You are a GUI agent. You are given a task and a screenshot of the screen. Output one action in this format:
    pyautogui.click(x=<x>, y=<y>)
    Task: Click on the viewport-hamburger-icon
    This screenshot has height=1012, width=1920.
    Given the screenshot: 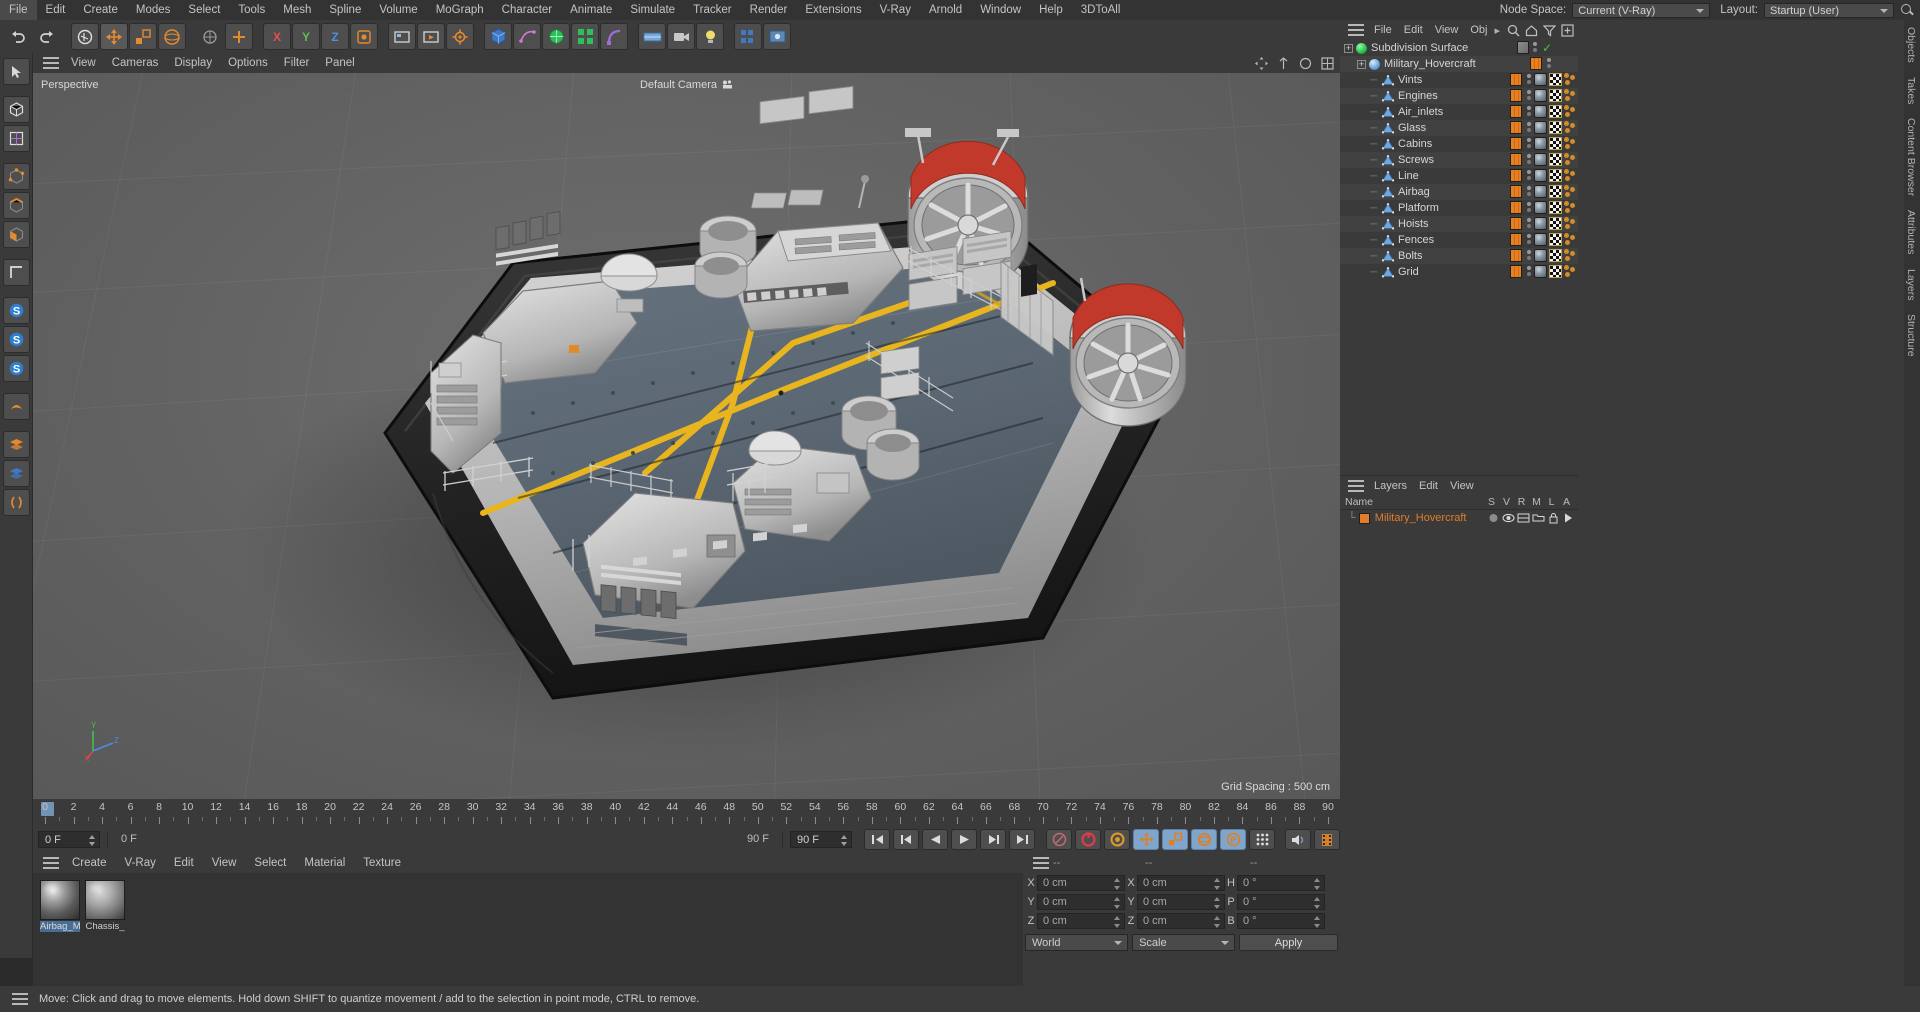 What is the action you would take?
    pyautogui.click(x=51, y=63)
    